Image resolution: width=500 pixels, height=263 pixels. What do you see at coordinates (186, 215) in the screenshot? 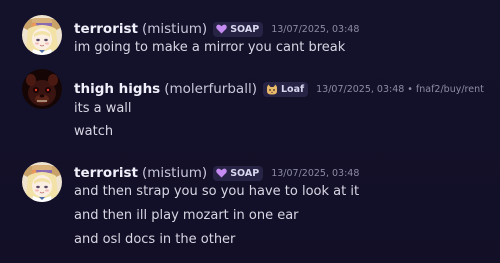
I see `message-text: and then ill play mozart in one ear` at bounding box center [186, 215].